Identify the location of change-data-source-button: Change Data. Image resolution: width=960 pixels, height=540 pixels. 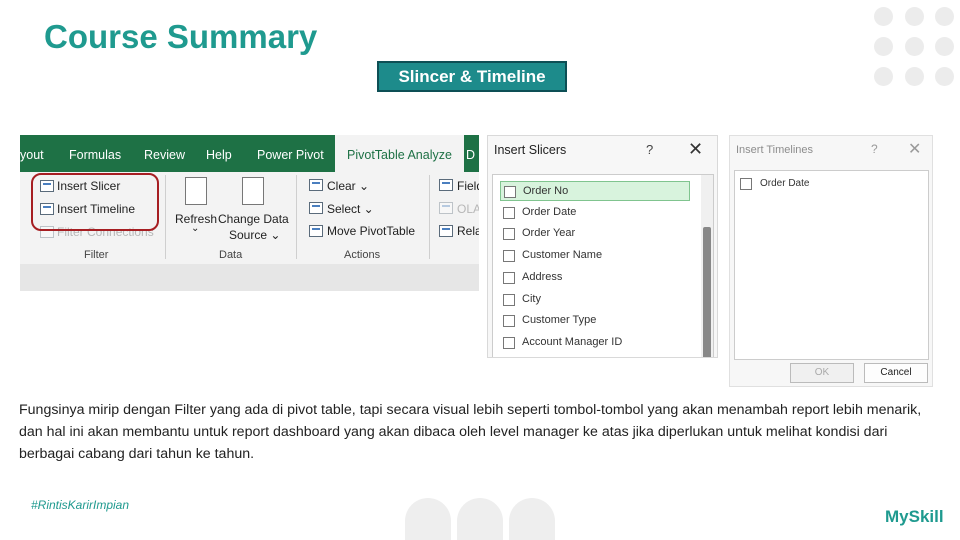
(253, 219).